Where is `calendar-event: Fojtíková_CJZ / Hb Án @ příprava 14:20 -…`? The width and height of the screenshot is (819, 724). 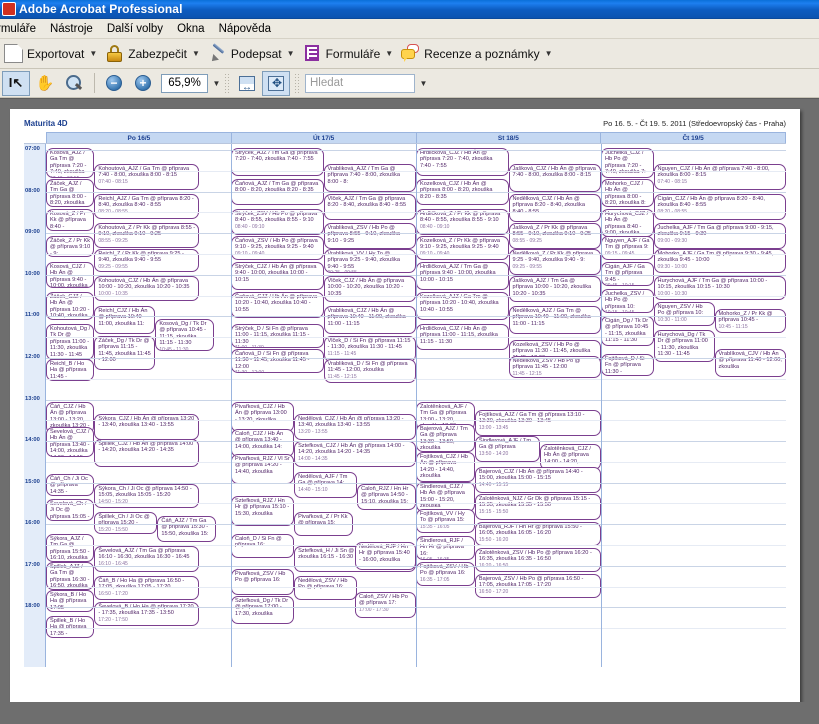
calendar-event: Fojtíková_CJZ / Hb Án @ příprava 14:20 -… is located at coordinates (445, 467).